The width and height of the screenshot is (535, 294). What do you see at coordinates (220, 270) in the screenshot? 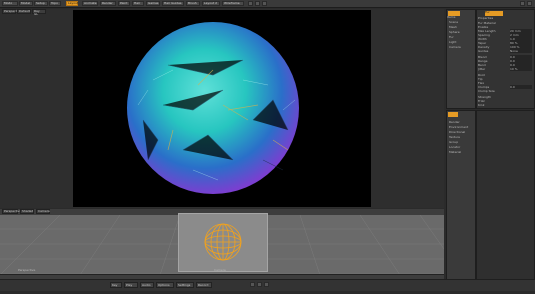
I see `camera-label: Camera` at bounding box center [220, 270].